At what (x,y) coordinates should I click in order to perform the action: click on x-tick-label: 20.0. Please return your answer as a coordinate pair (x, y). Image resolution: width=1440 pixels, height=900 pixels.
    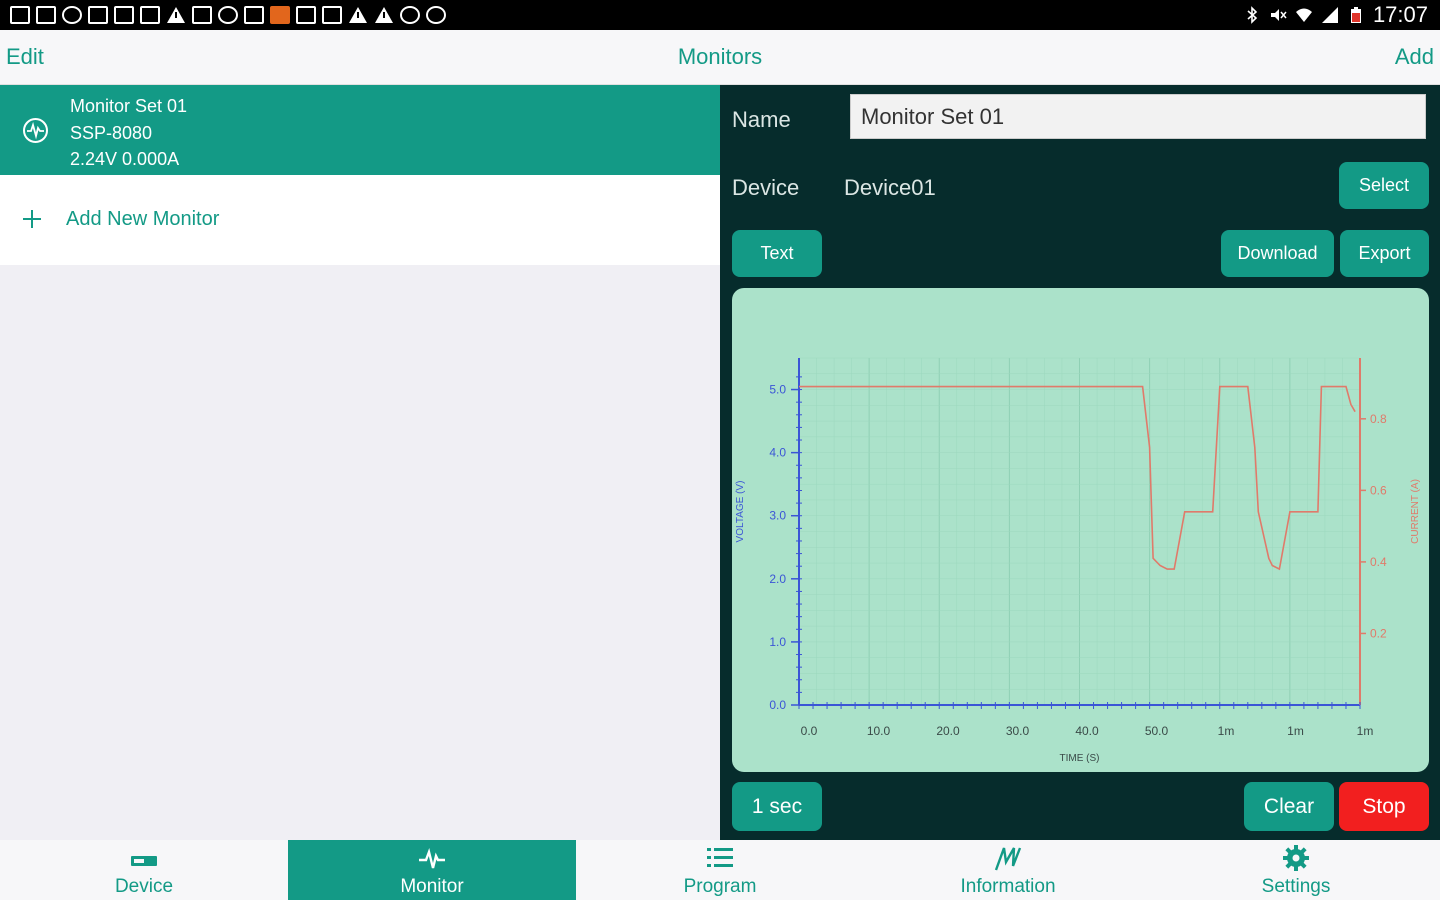
    Looking at the image, I should click on (948, 731).